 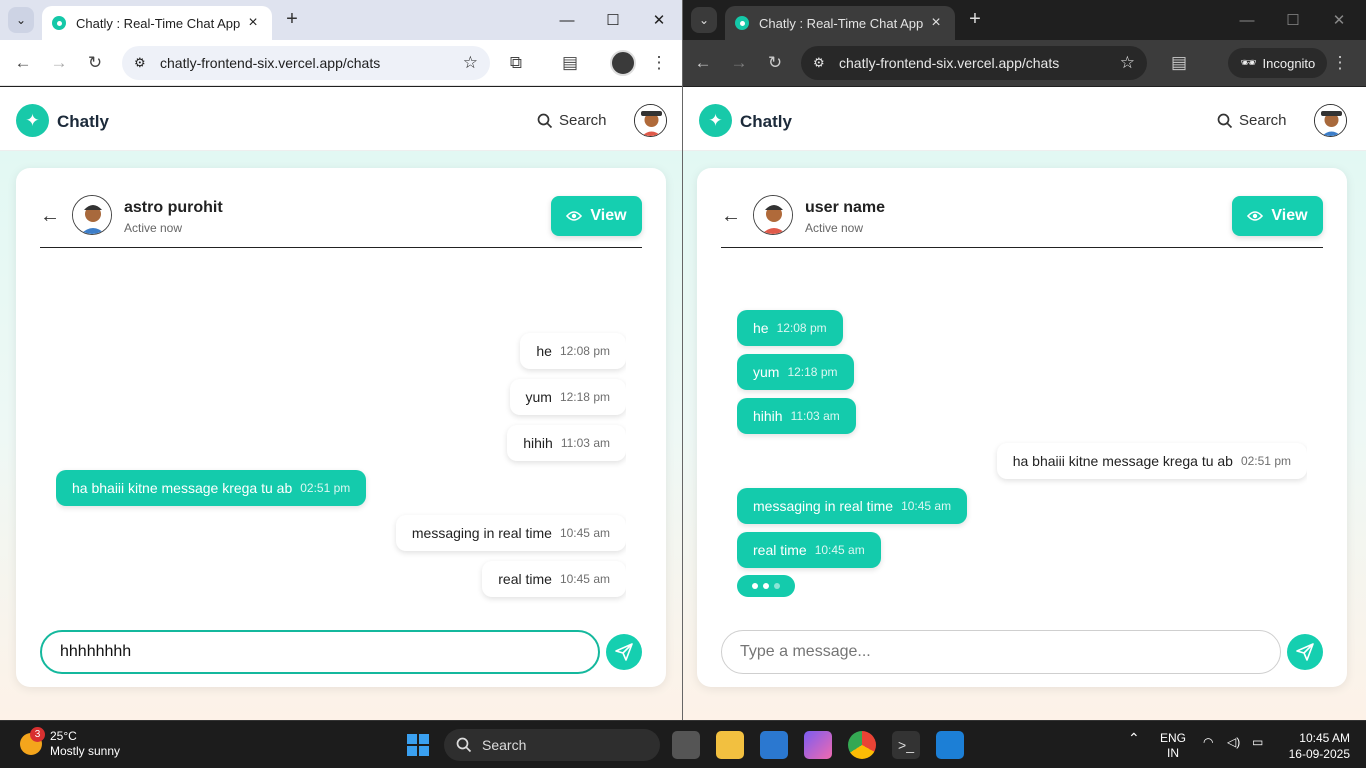 I want to click on view-label: View, so click(x=608, y=215).